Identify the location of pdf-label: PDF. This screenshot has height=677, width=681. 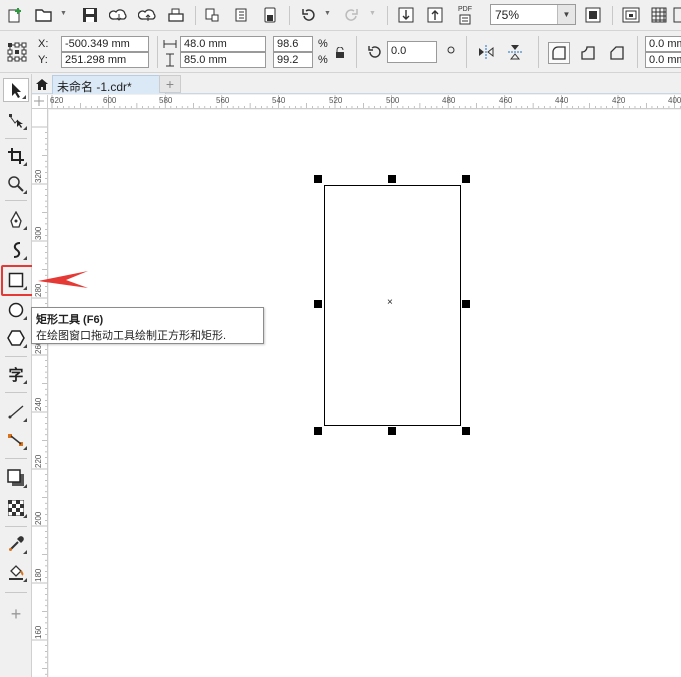
(465, 9).